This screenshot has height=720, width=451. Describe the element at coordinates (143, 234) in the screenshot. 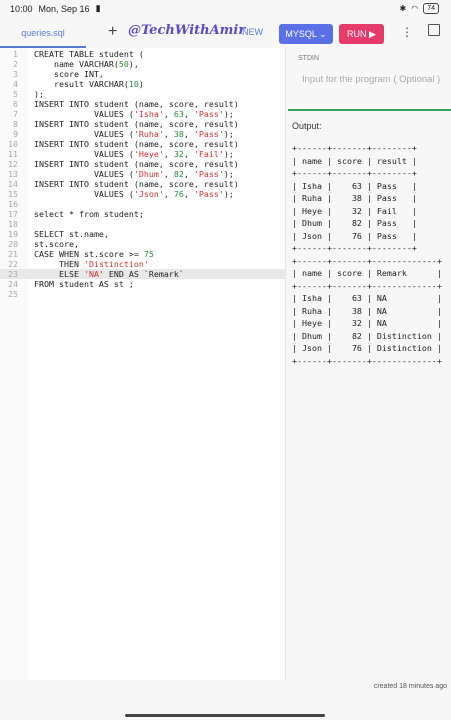

I see `code-line: 19 SELECT st.name,` at that location.